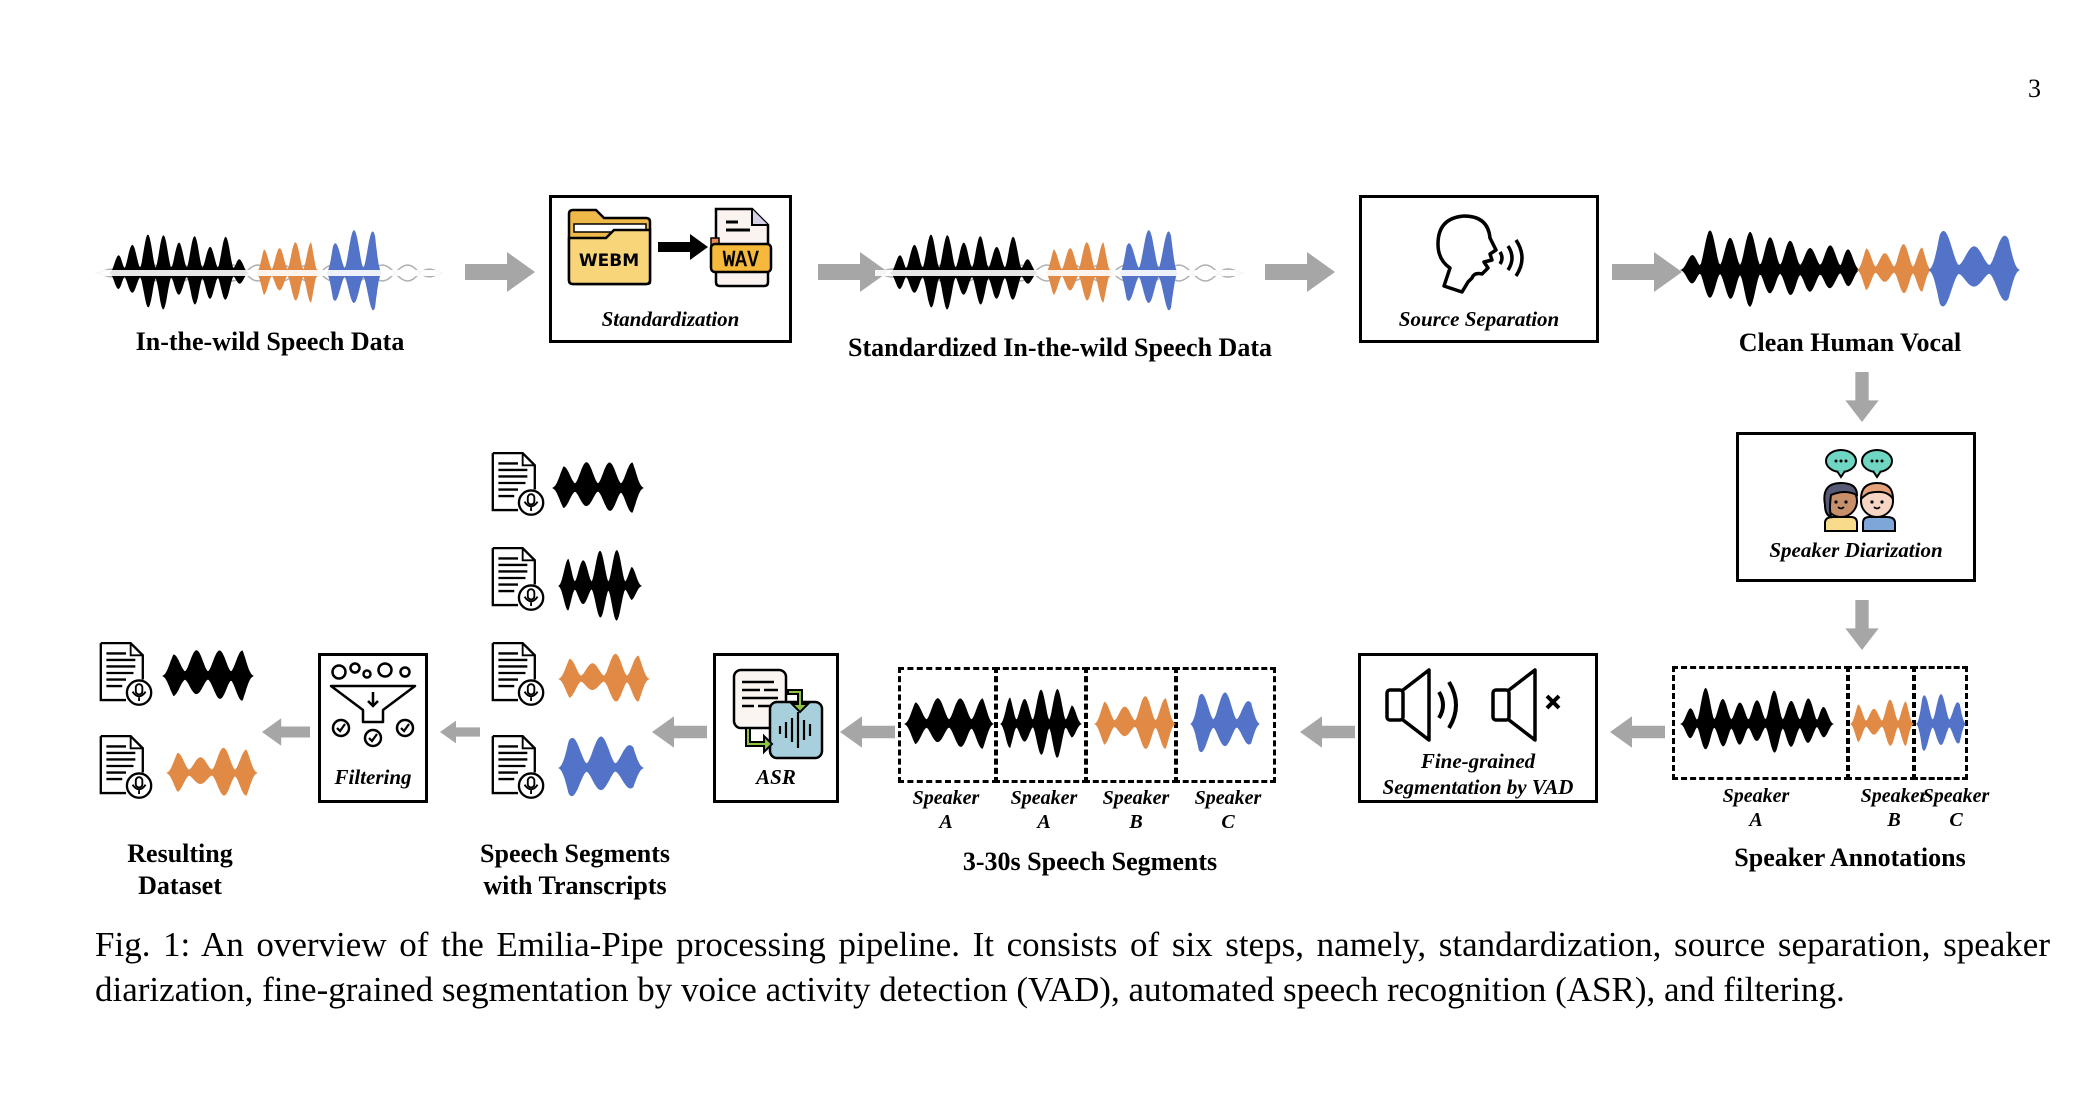 Image resolution: width=2092 pixels, height=1116 pixels. Describe the element at coordinates (1060, 347) in the screenshot. I see `standardized-data-label: Standardized In-the-wild Speech Data` at that location.